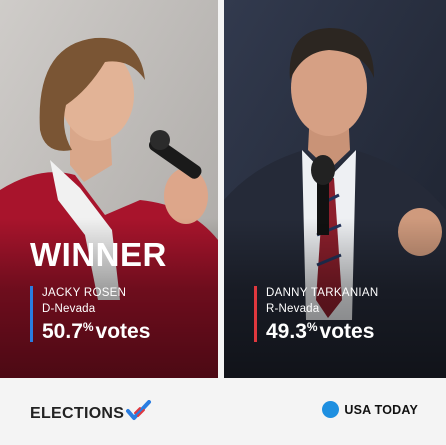 This screenshot has height=445, width=446. I want to click on candidate-party: R-Nevada, so click(293, 309).